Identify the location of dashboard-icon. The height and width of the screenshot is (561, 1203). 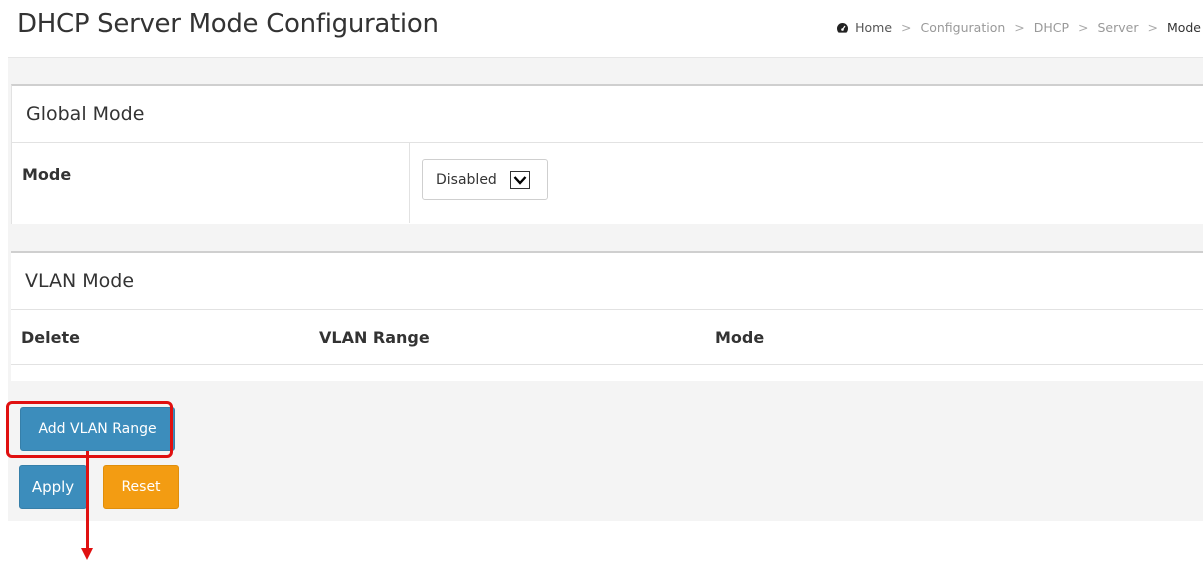
(842, 29).